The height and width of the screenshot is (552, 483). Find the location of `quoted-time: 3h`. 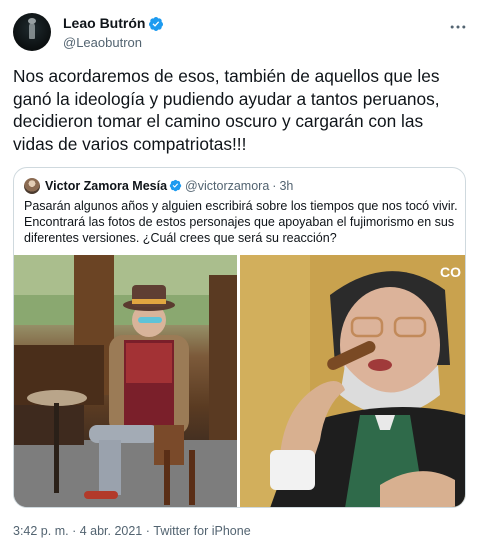

quoted-time: 3h is located at coordinates (286, 185).